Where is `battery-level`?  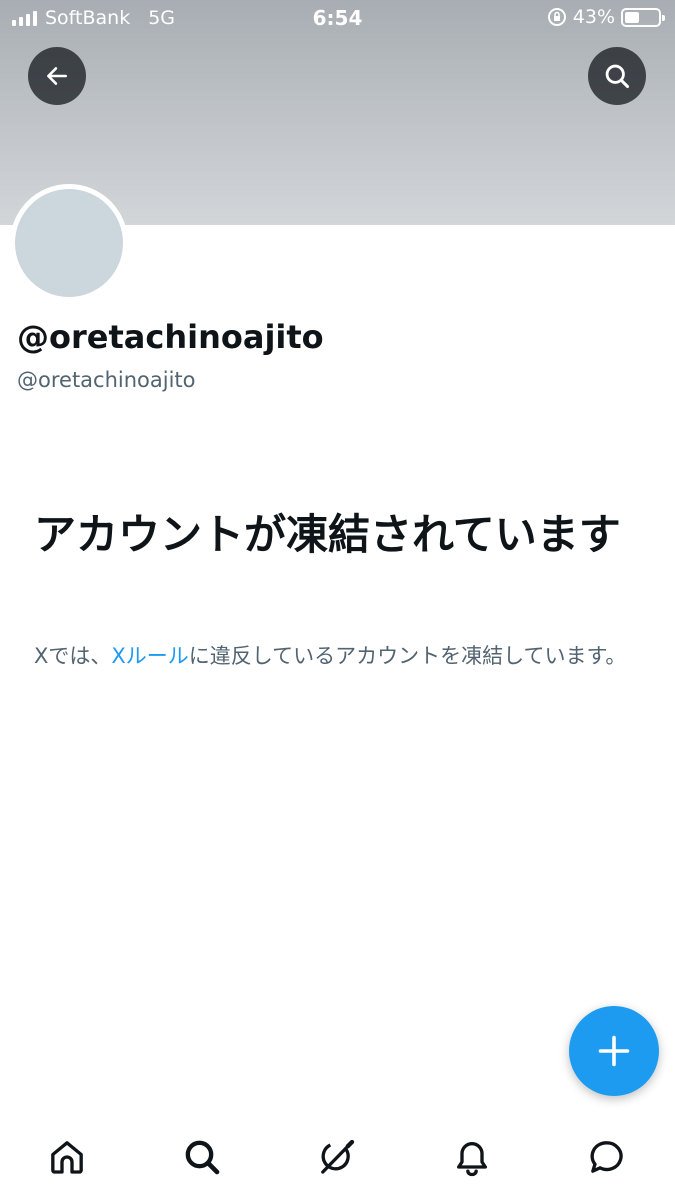 battery-level is located at coordinates (632, 17).